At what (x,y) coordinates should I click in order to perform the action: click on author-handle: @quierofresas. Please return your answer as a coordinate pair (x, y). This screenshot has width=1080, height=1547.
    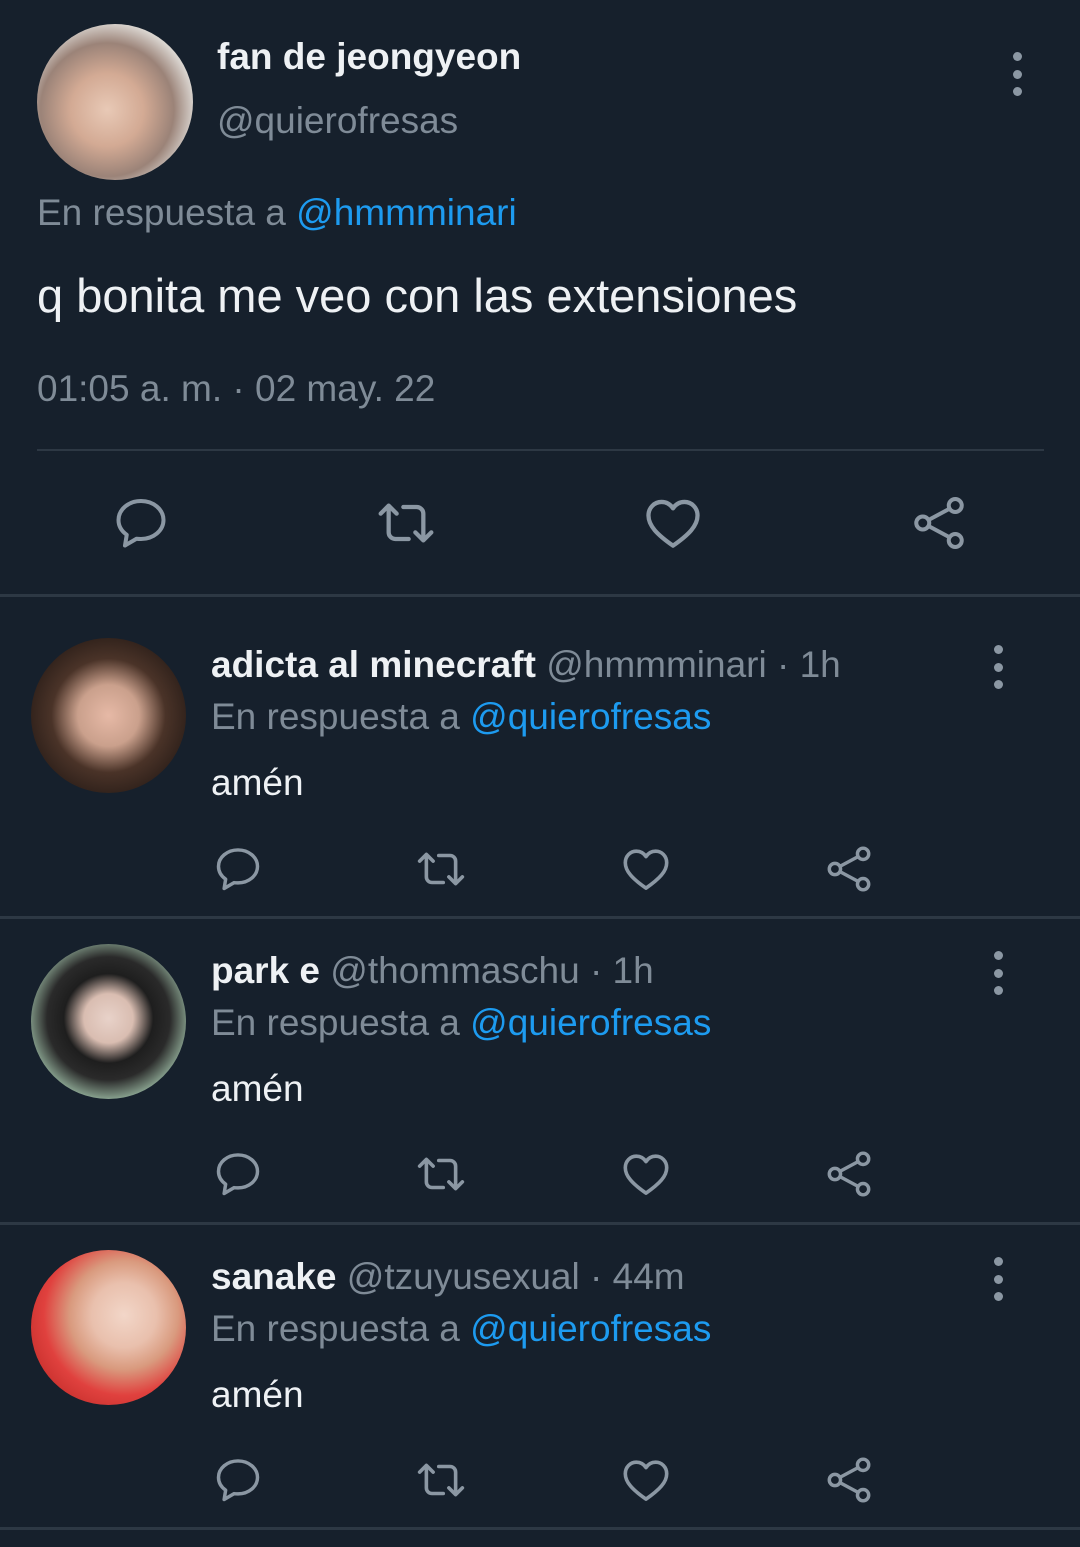
    Looking at the image, I should click on (337, 121).